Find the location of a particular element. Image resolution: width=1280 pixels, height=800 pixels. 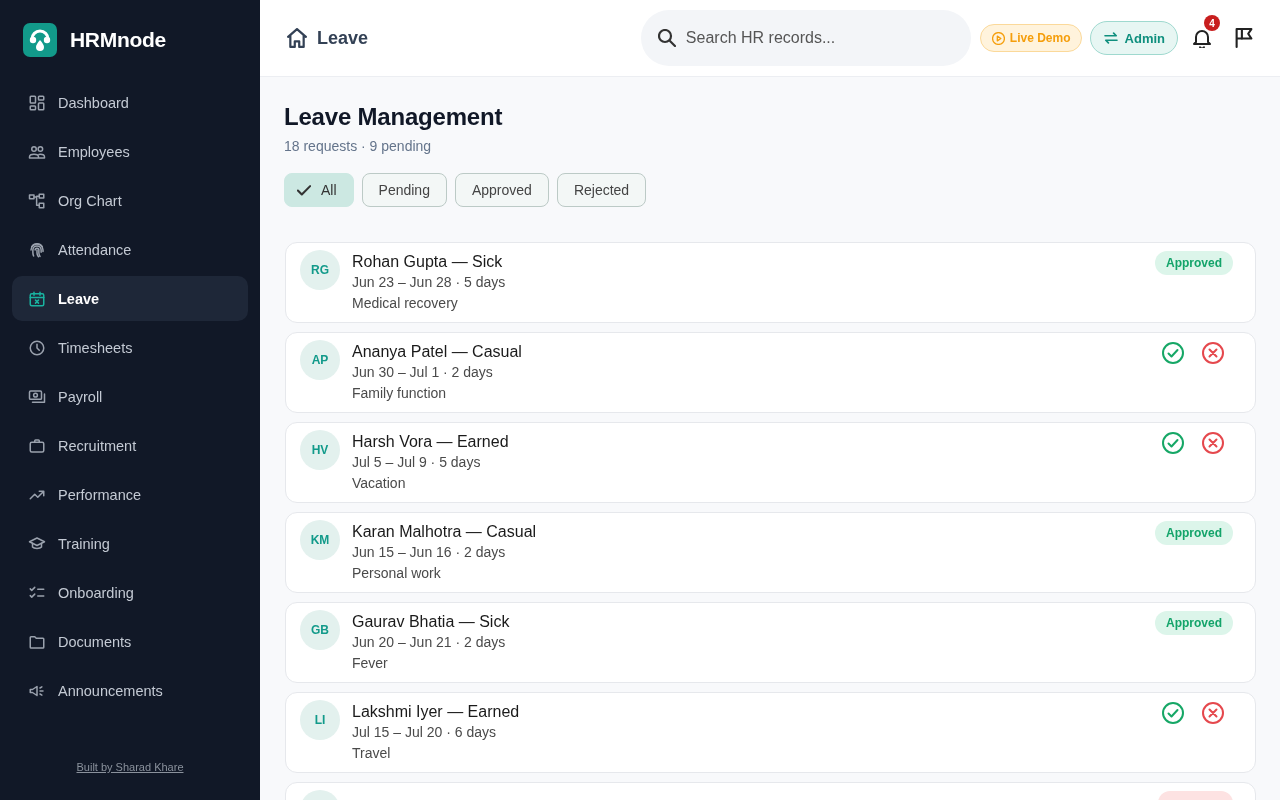

clock-icon is located at coordinates (37, 347).